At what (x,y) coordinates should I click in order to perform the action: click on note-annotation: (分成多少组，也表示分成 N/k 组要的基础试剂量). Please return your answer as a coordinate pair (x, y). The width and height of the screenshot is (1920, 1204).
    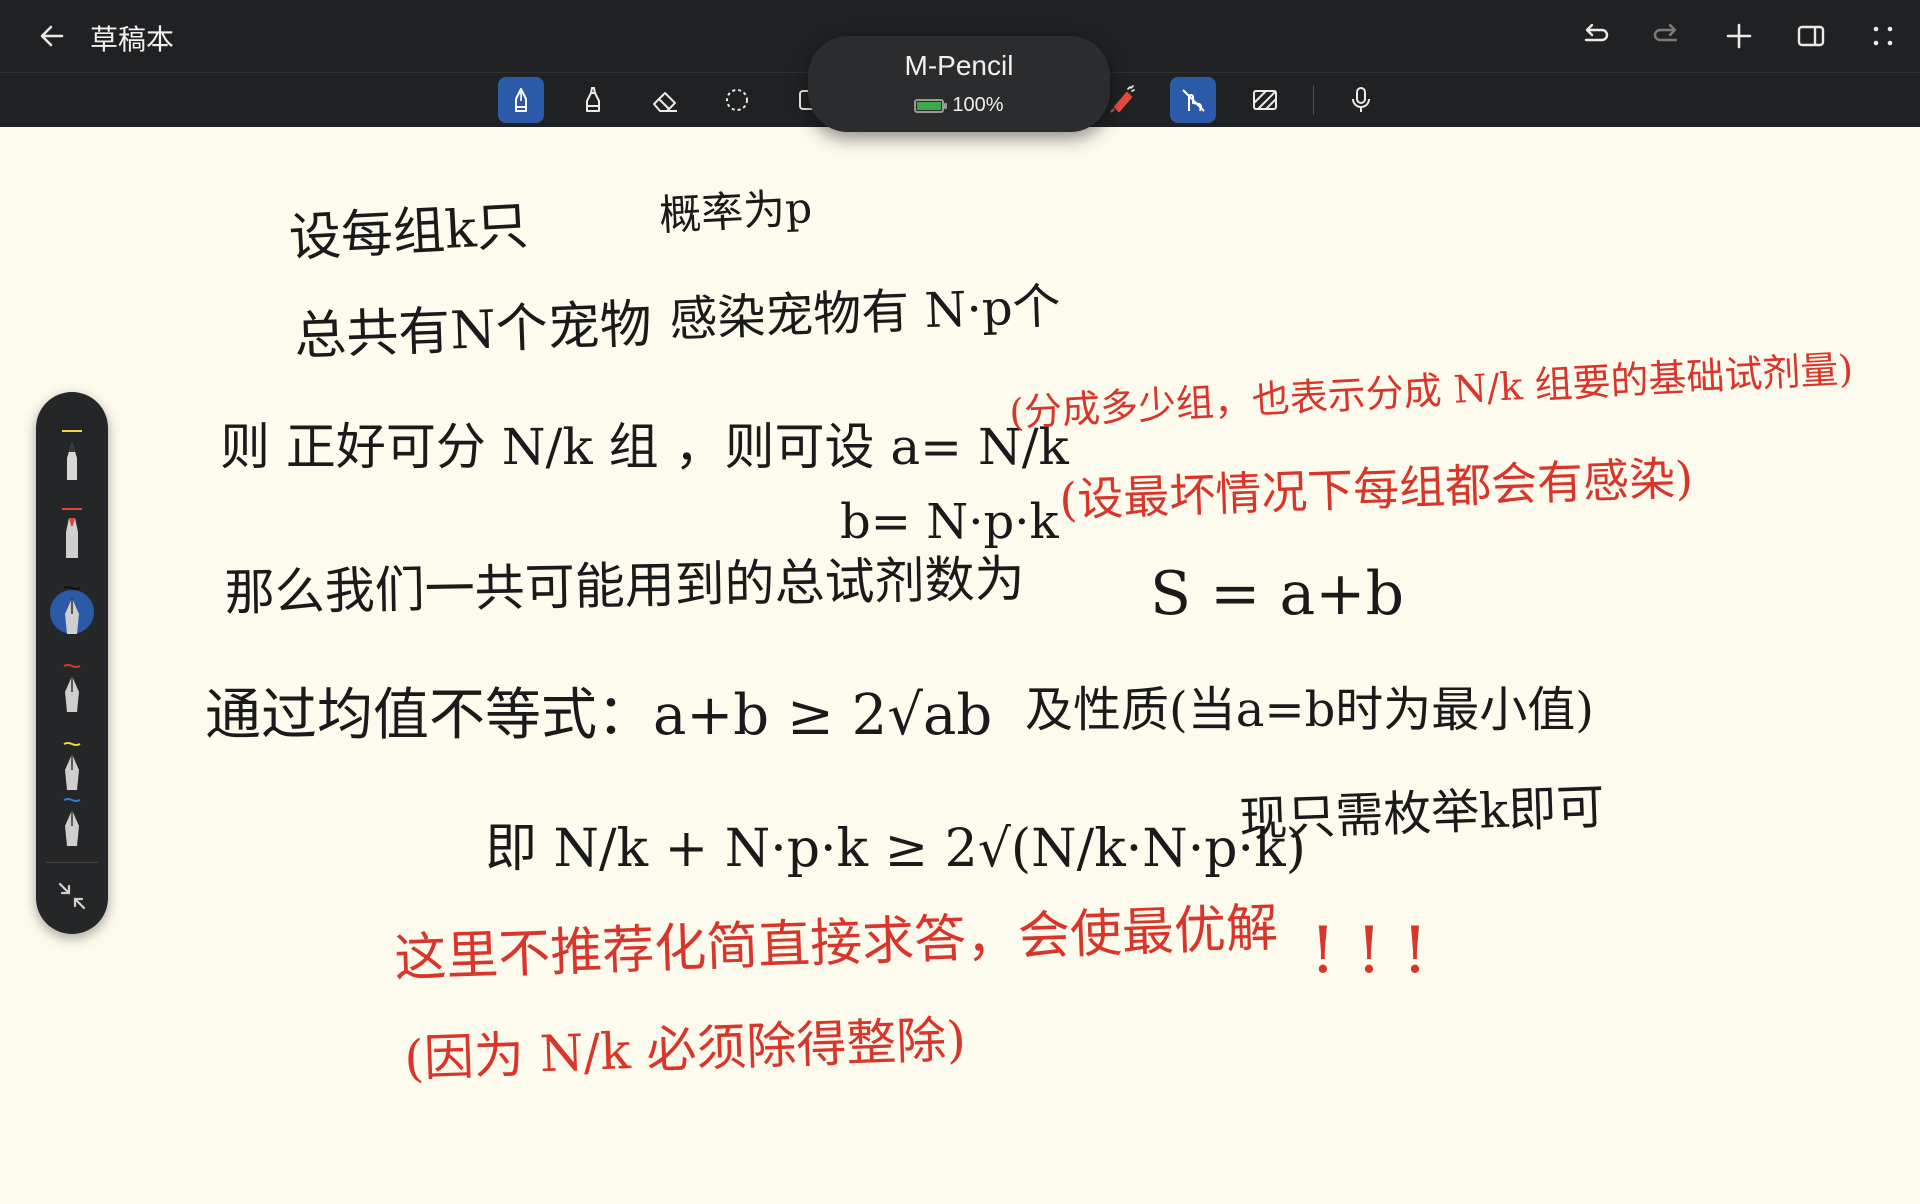
    Looking at the image, I should click on (1431, 391).